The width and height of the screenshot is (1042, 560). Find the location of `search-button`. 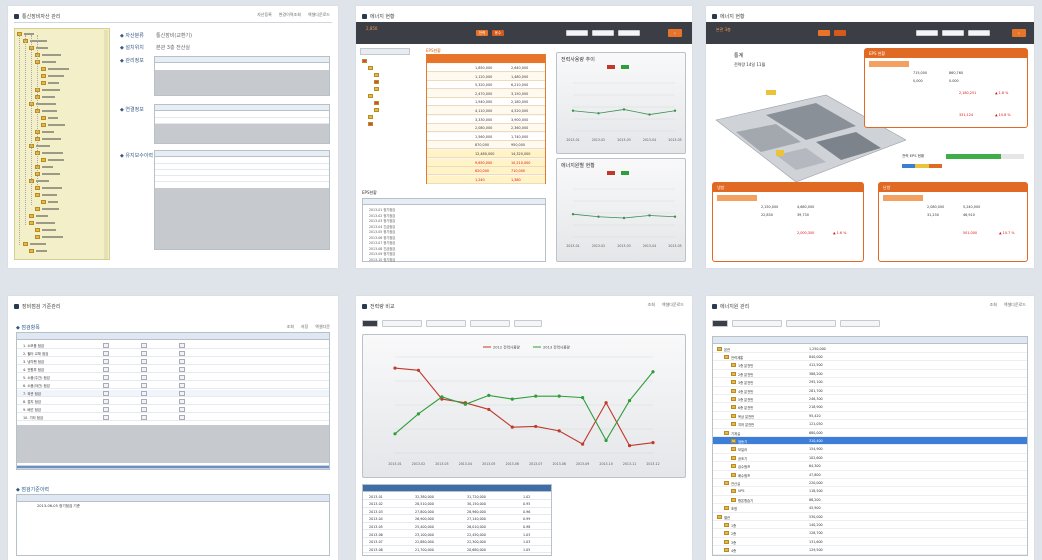

search-button is located at coordinates (370, 323).